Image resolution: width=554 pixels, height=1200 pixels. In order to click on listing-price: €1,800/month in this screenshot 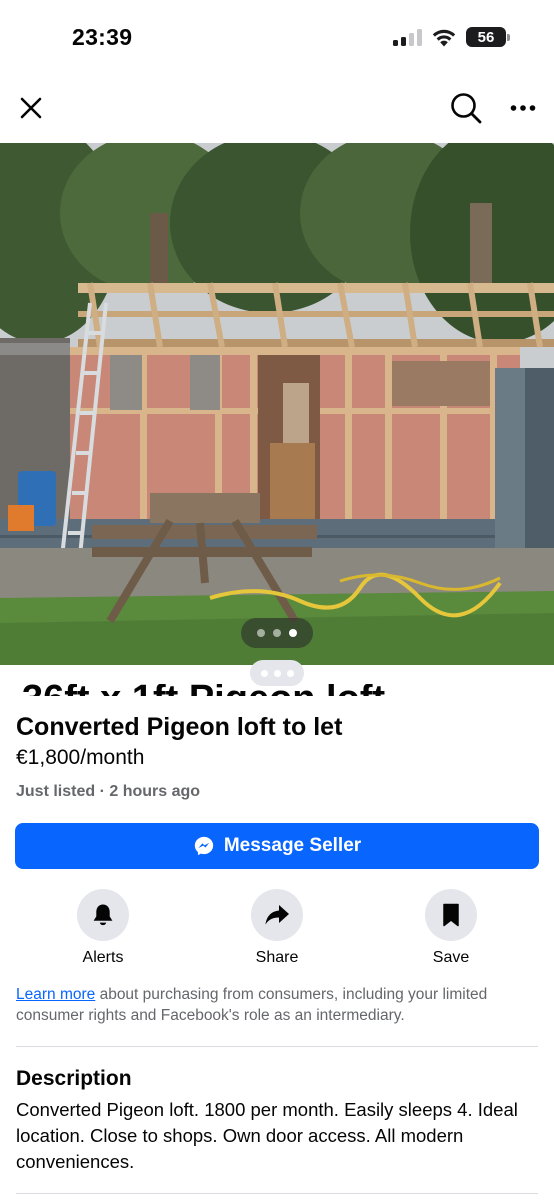, I will do `click(80, 757)`.